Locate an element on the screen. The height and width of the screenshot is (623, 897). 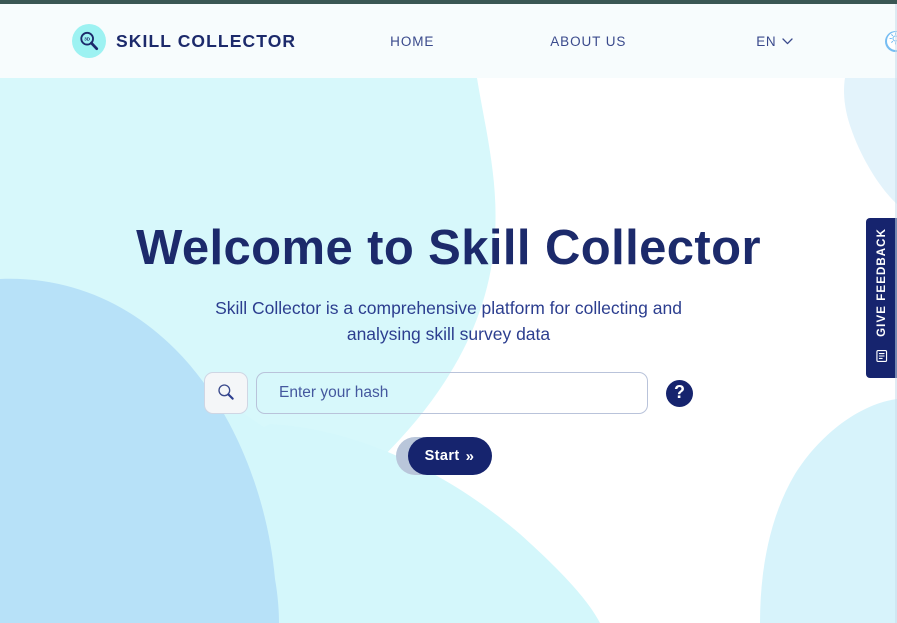
brand-name: SKILL COLLECTOR is located at coordinates (206, 40).